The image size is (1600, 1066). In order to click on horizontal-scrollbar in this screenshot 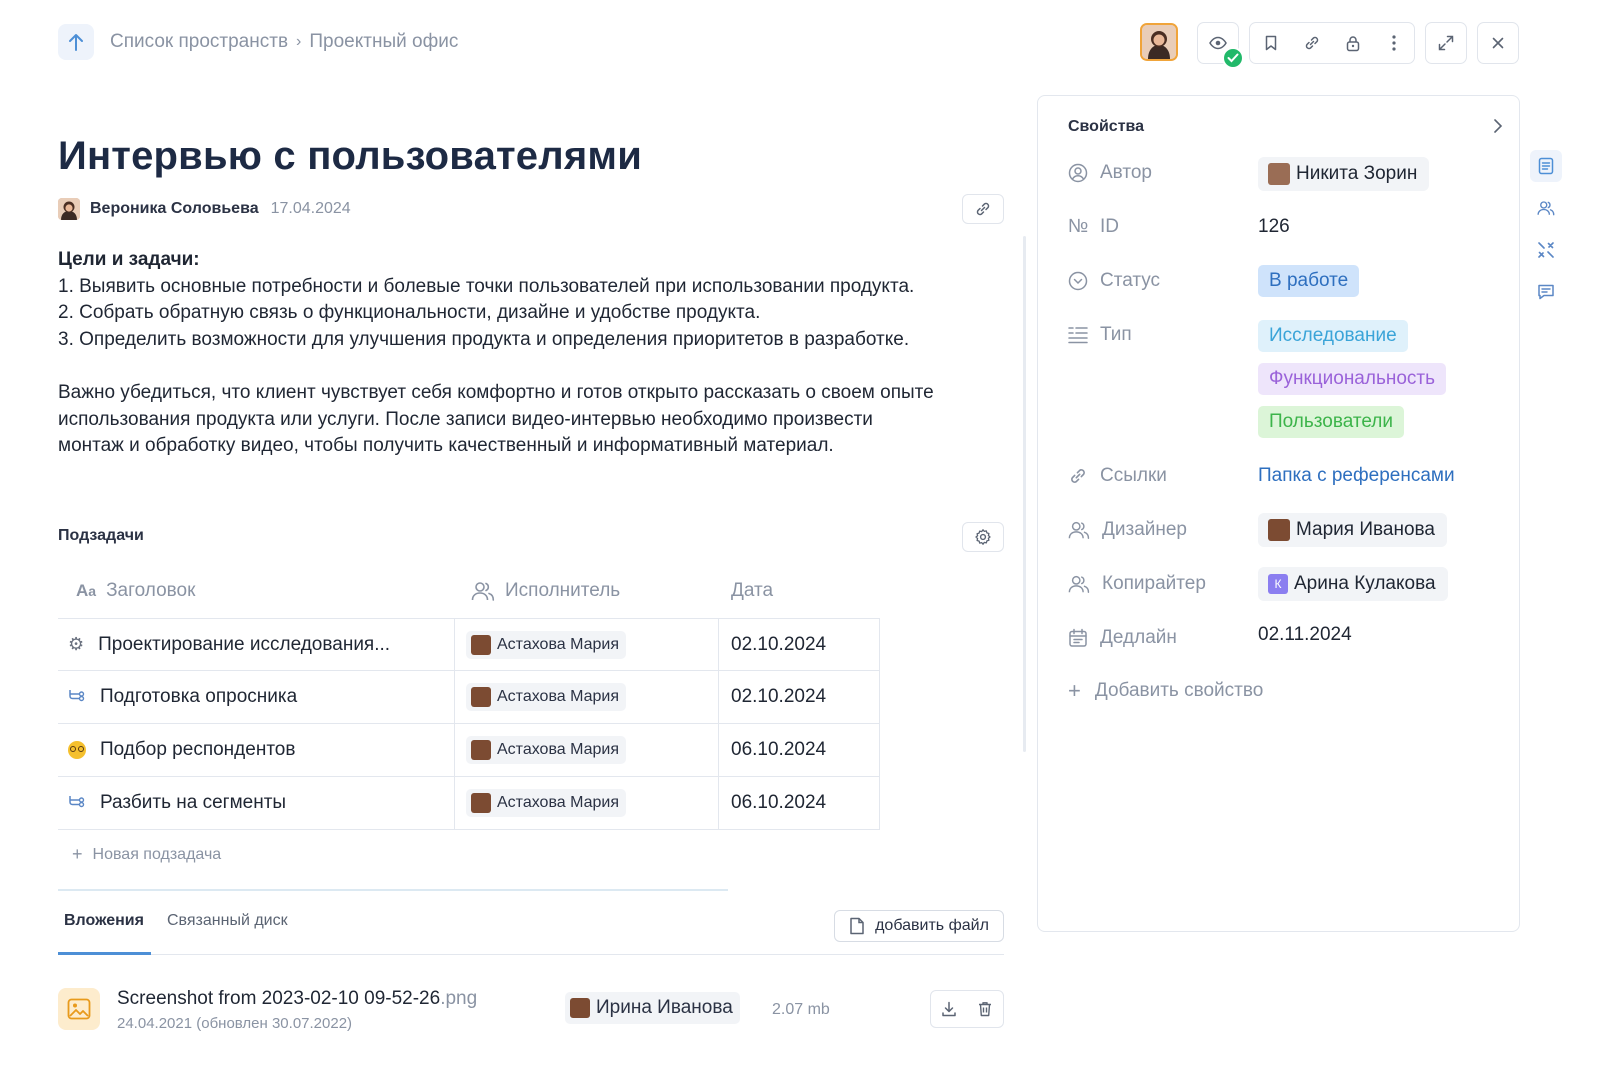, I will do `click(393, 890)`.